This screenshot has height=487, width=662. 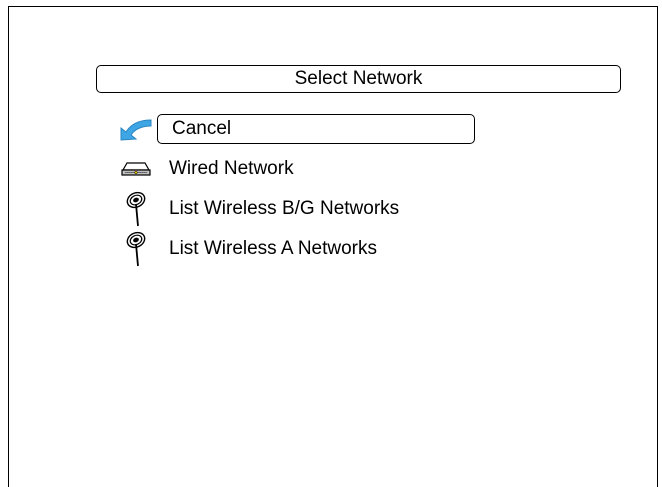 I want to click on menu-item-cancel: Cancel, so click(x=315, y=129).